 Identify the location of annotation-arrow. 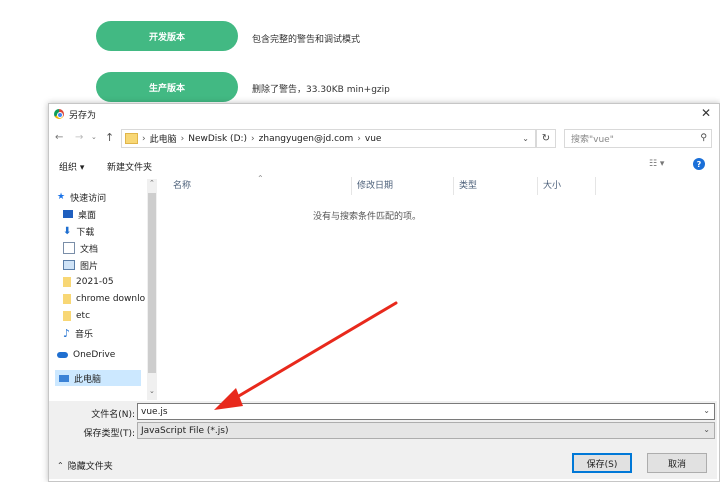
(306, 355).